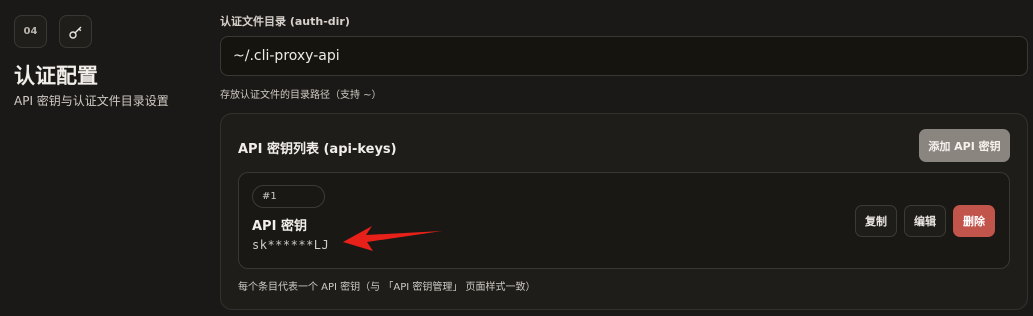 The width and height of the screenshot is (1033, 316). What do you see at coordinates (876, 221) in the screenshot?
I see `copy-button: 复制` at bounding box center [876, 221].